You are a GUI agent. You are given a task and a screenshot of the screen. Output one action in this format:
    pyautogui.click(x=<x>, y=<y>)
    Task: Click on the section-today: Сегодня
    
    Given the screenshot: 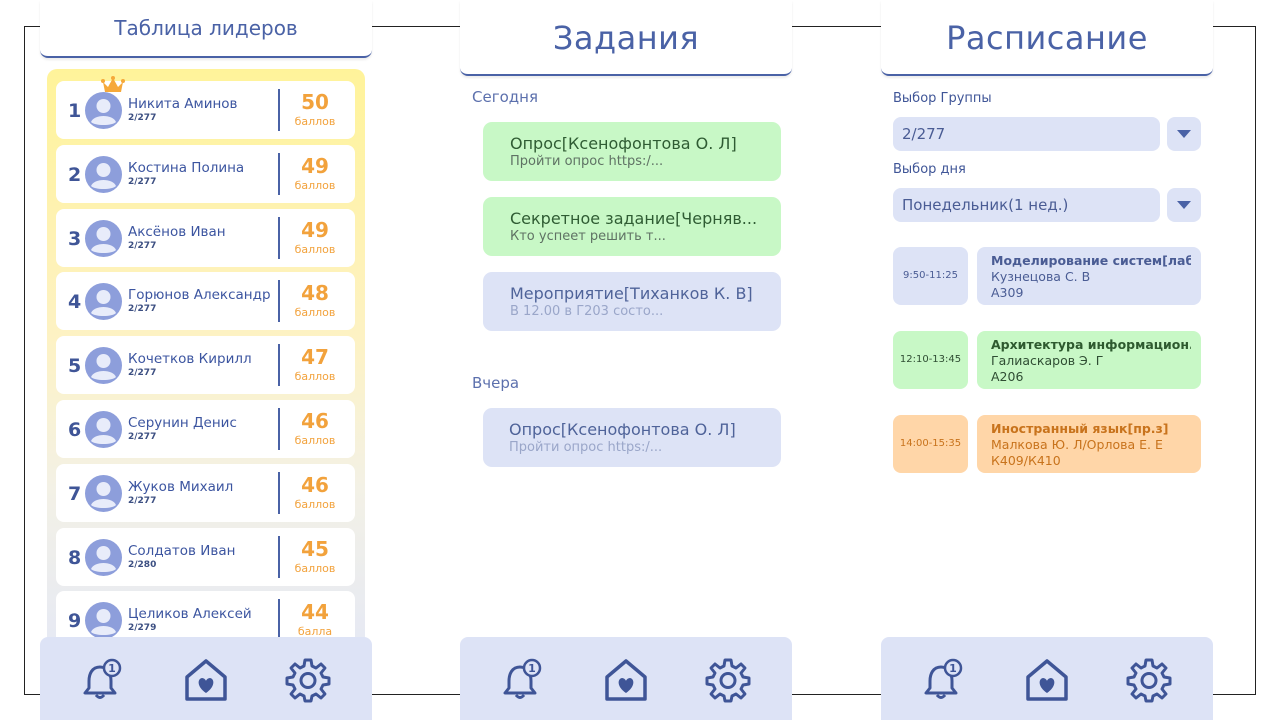 What is the action you would take?
    pyautogui.click(x=505, y=97)
    